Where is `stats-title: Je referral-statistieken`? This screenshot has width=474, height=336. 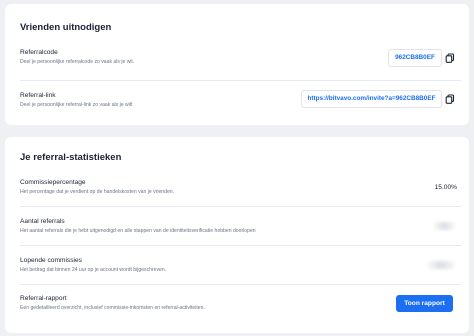 stats-title: Je referral-statistieken is located at coordinates (71, 157).